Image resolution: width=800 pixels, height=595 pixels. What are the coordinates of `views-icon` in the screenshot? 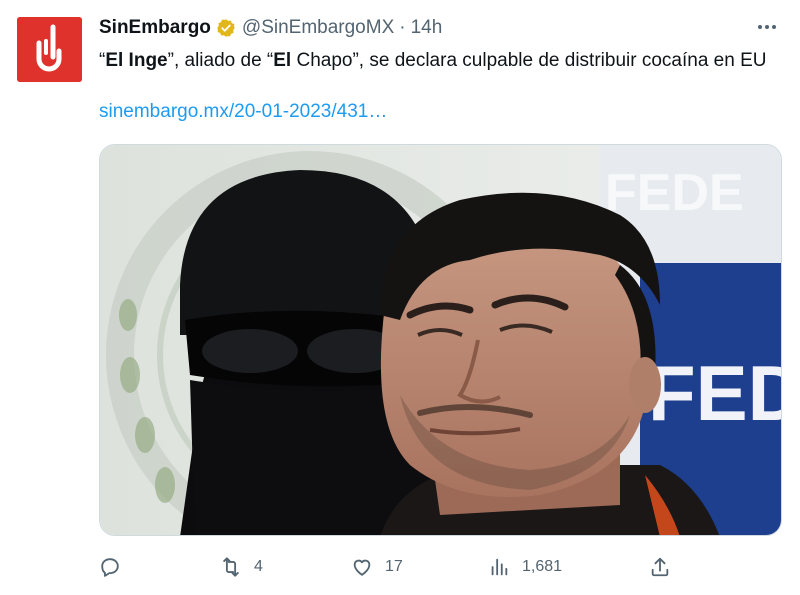 It's located at (499, 567).